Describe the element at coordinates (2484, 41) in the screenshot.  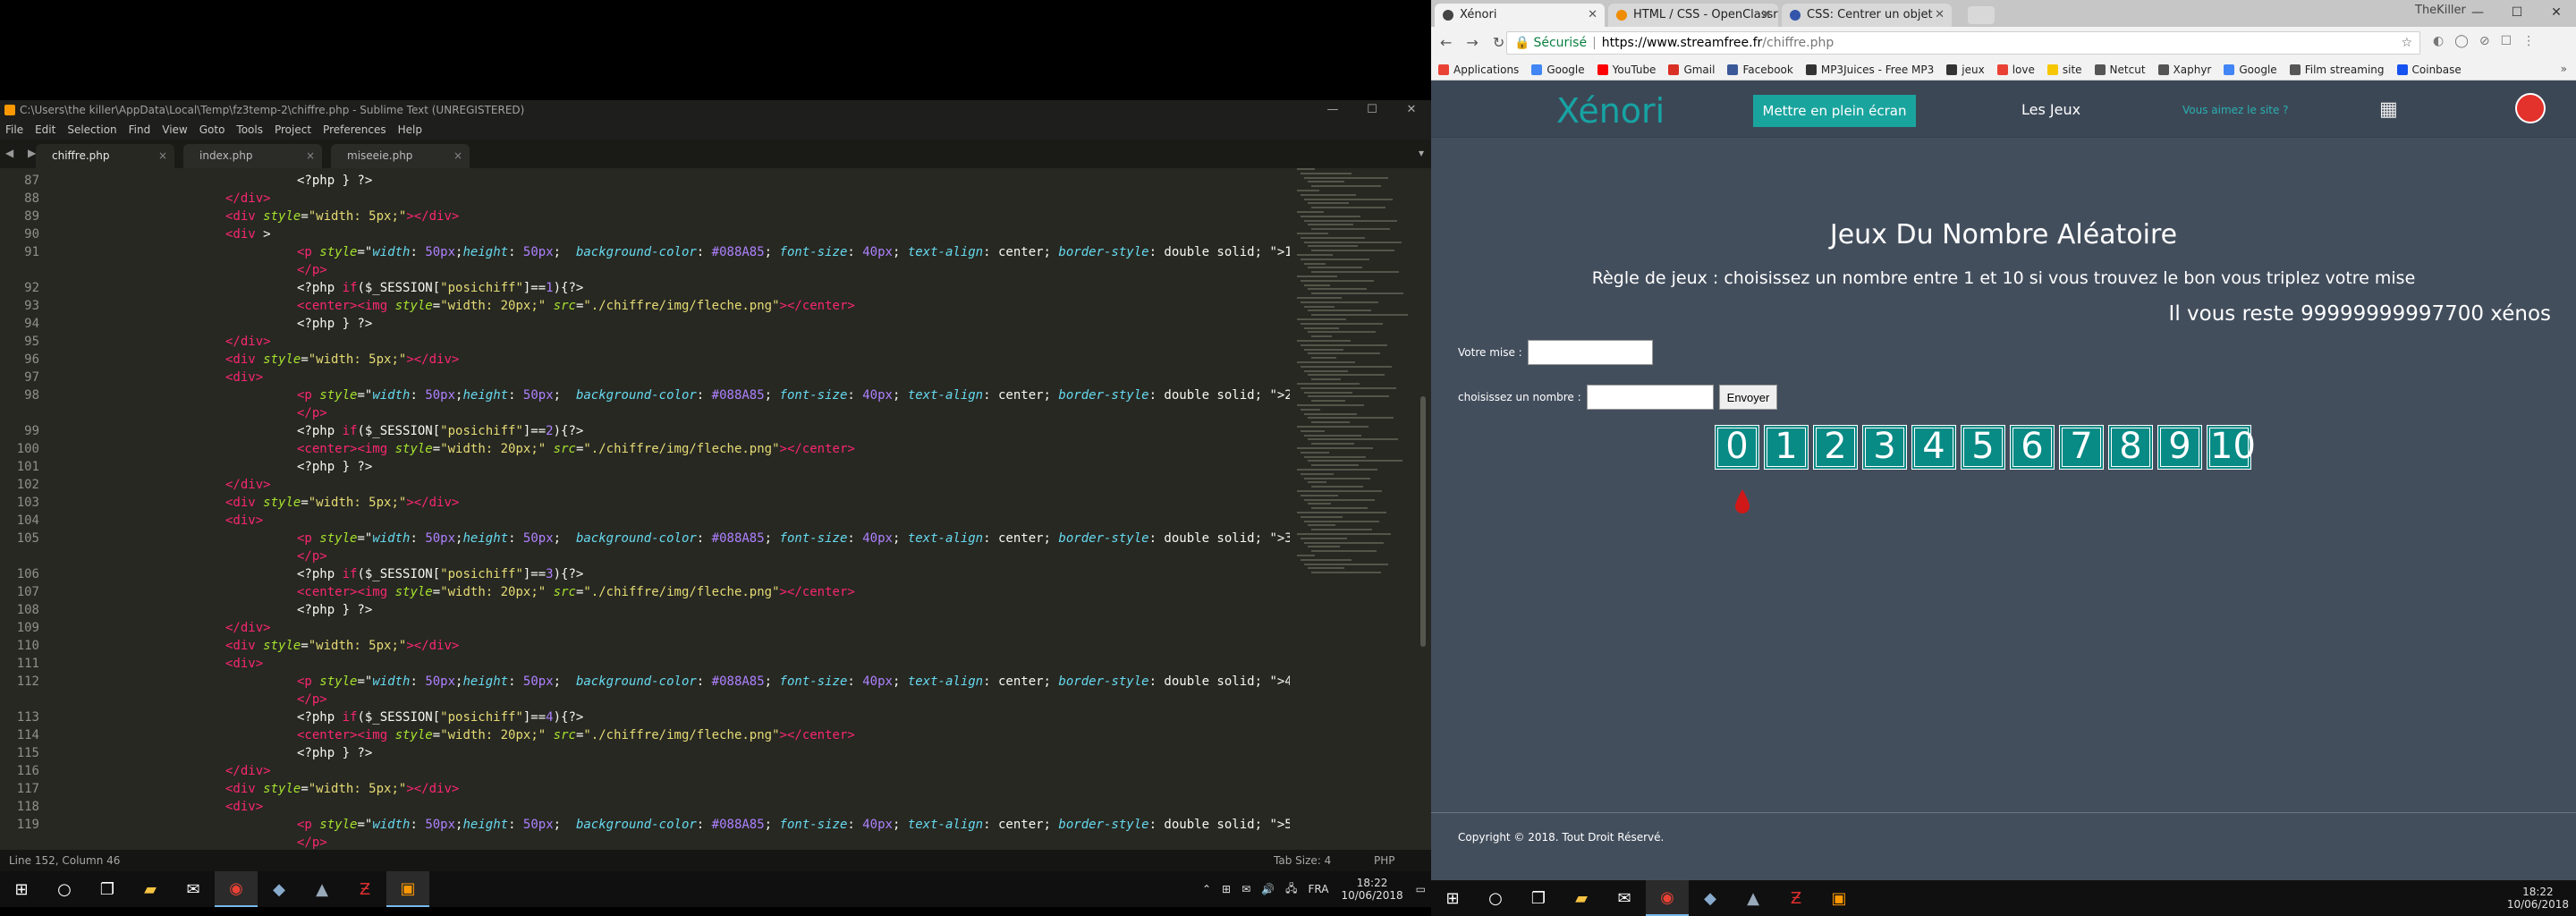
I see `extension-icon-3: ⊘` at that location.